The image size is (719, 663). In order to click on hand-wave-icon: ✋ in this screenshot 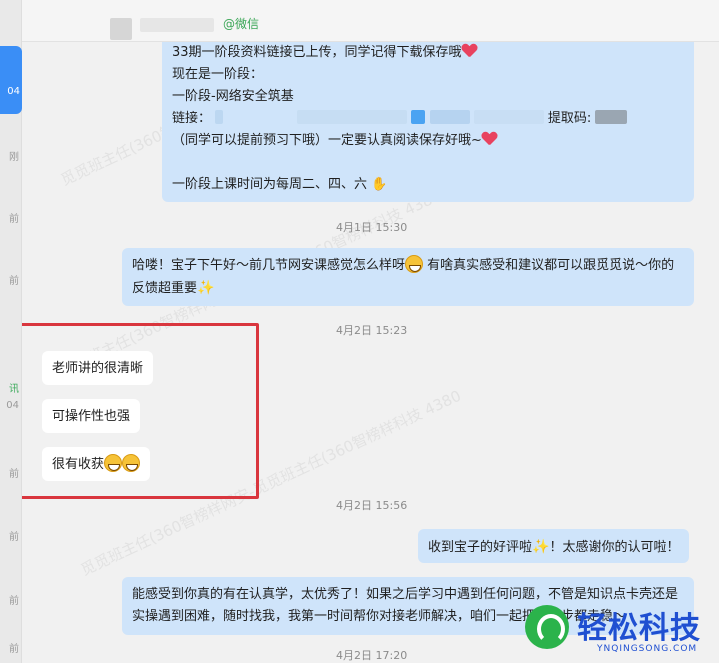, I will do `click(379, 184)`.